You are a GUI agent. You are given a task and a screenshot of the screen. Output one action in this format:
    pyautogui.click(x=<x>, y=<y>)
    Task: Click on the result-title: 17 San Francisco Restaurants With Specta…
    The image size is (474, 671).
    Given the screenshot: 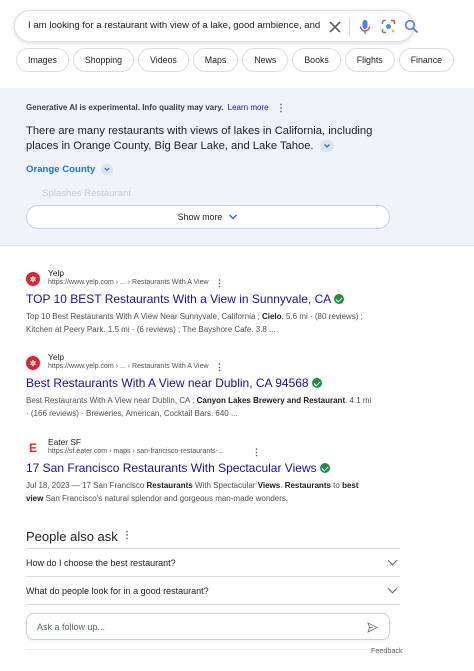 What is the action you would take?
    pyautogui.click(x=171, y=468)
    